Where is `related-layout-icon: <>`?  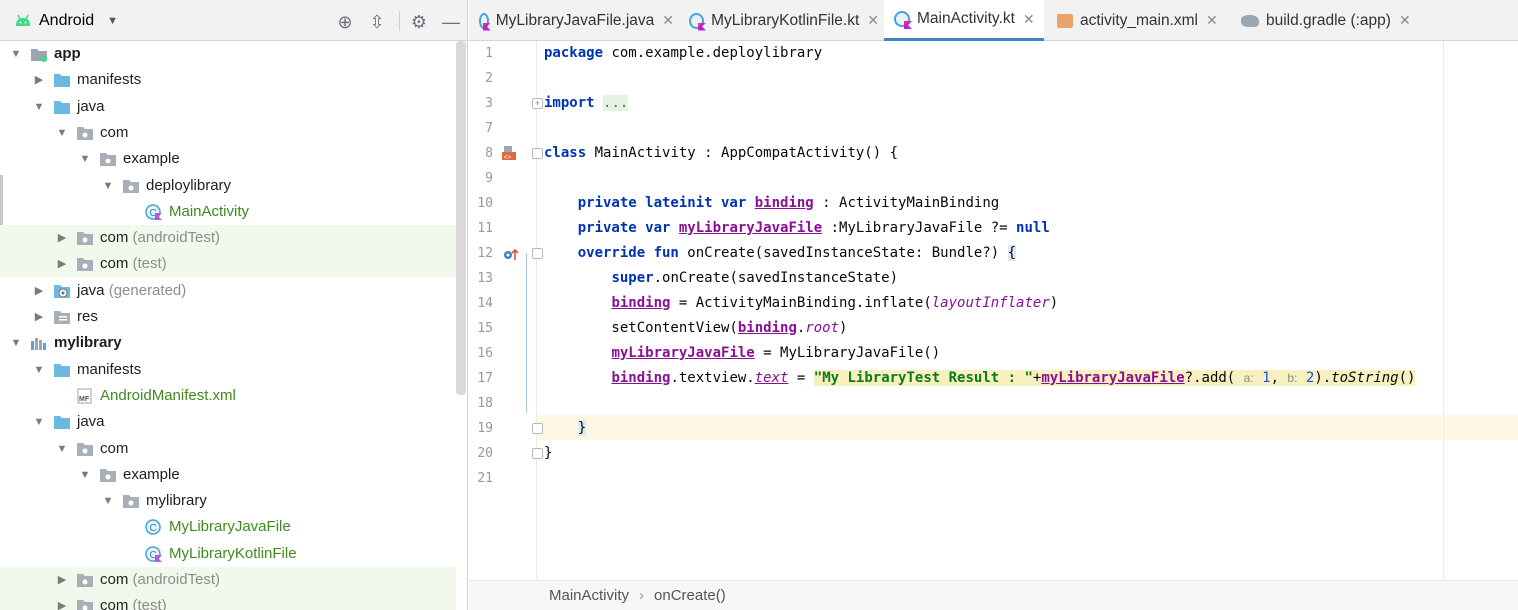
related-layout-icon: <> is located at coordinates (509, 153).